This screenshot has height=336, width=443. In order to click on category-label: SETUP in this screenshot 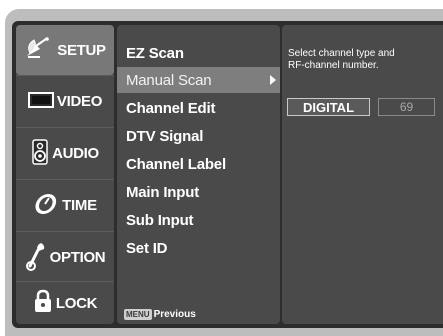, I will do `click(81, 50)`.